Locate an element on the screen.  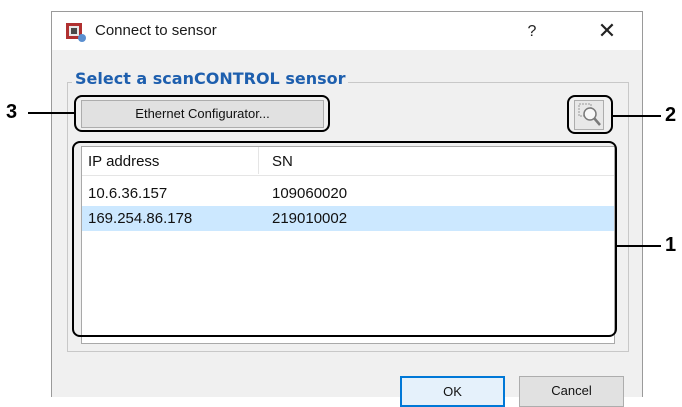
list-row-selected: 169.254.86.178 219010002 is located at coordinates (348, 218).